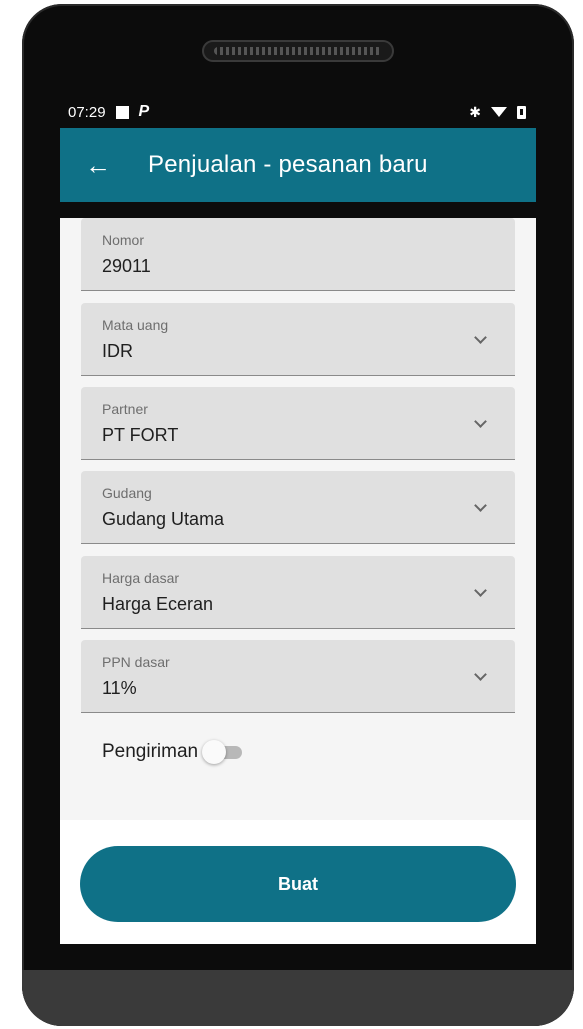  I want to click on harga-dasar-dropdown: Harga dasar Harga Eceran, so click(298, 592).